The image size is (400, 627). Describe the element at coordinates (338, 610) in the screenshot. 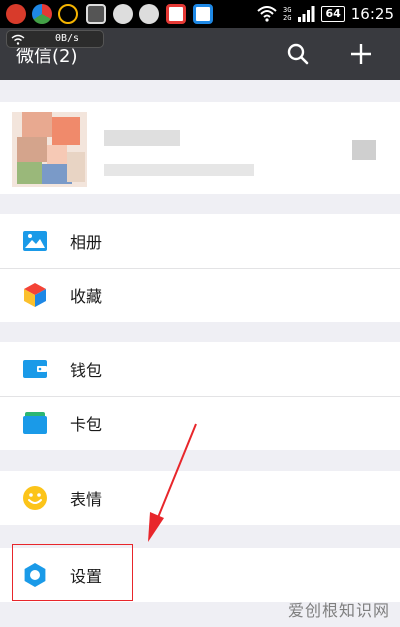

I see `watermark: 爱创根知识网` at that location.